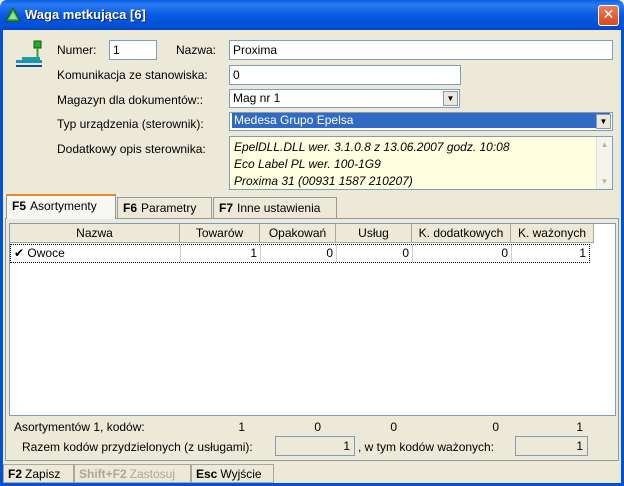  What do you see at coordinates (79, 427) in the screenshot?
I see `summary-label: Asortymentów 1, kodów:` at bounding box center [79, 427].